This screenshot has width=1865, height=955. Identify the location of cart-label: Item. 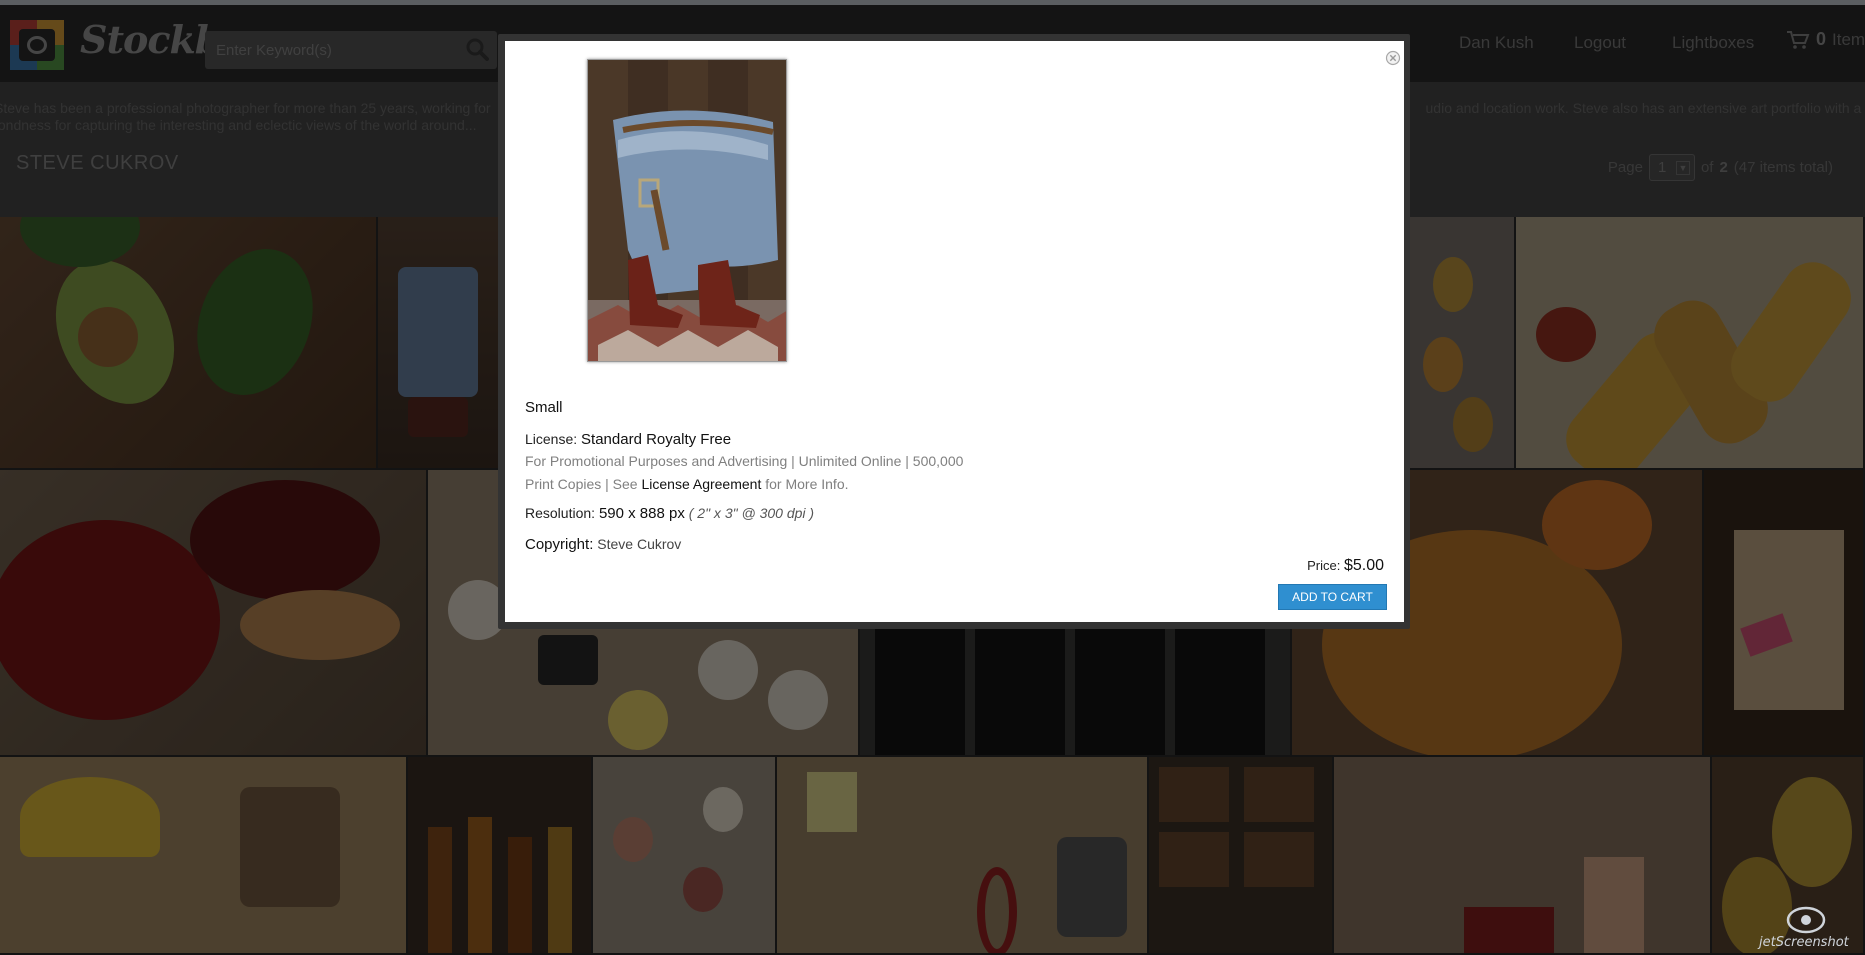
(1848, 39).